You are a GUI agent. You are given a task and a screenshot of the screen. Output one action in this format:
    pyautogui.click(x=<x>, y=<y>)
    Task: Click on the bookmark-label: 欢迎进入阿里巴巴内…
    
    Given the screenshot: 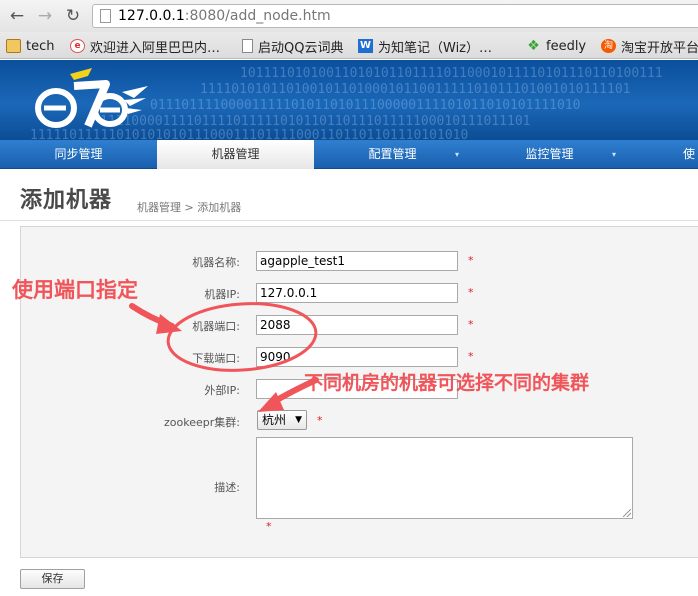 What is the action you would take?
    pyautogui.click(x=155, y=48)
    